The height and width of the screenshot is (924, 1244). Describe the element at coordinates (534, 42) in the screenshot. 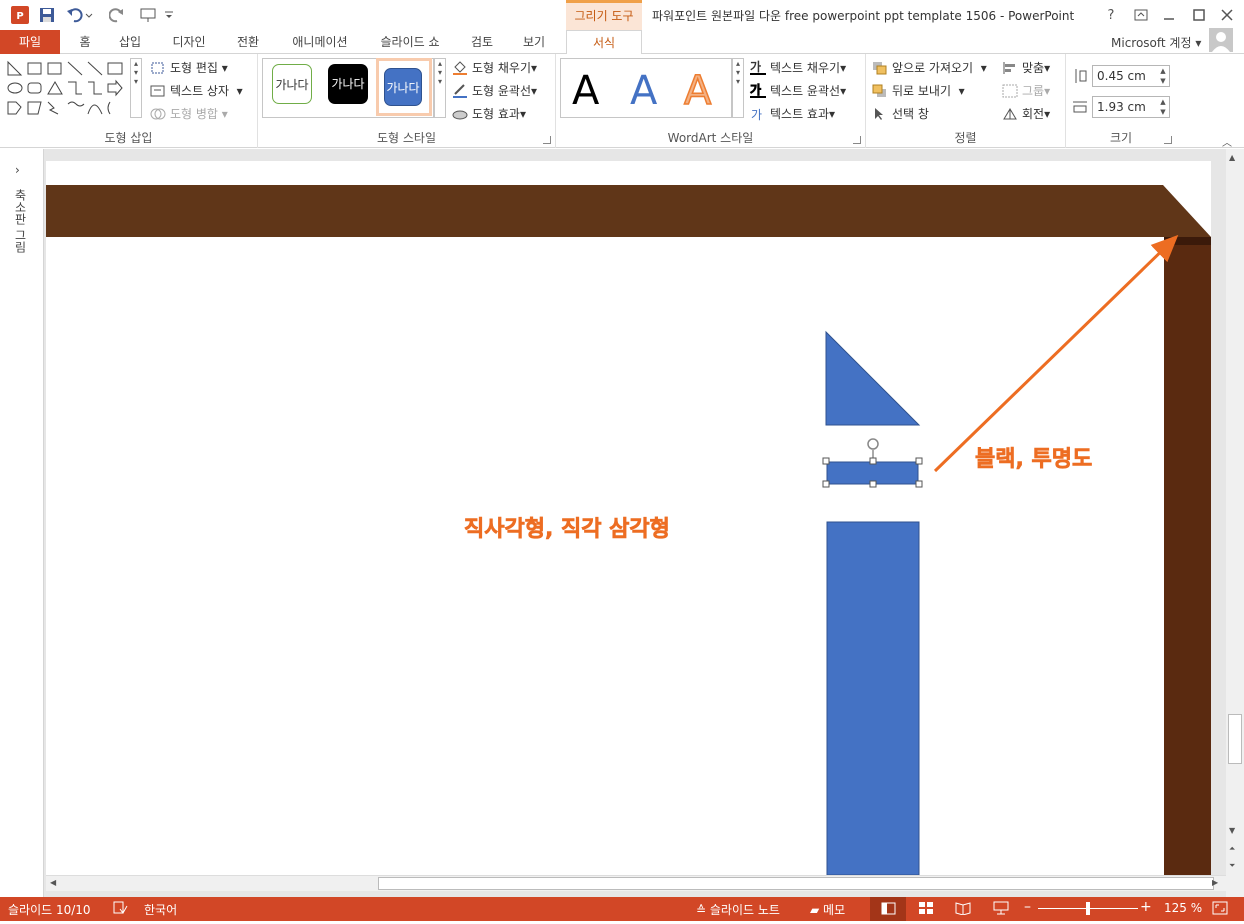

I see `tab-view: 보기` at that location.